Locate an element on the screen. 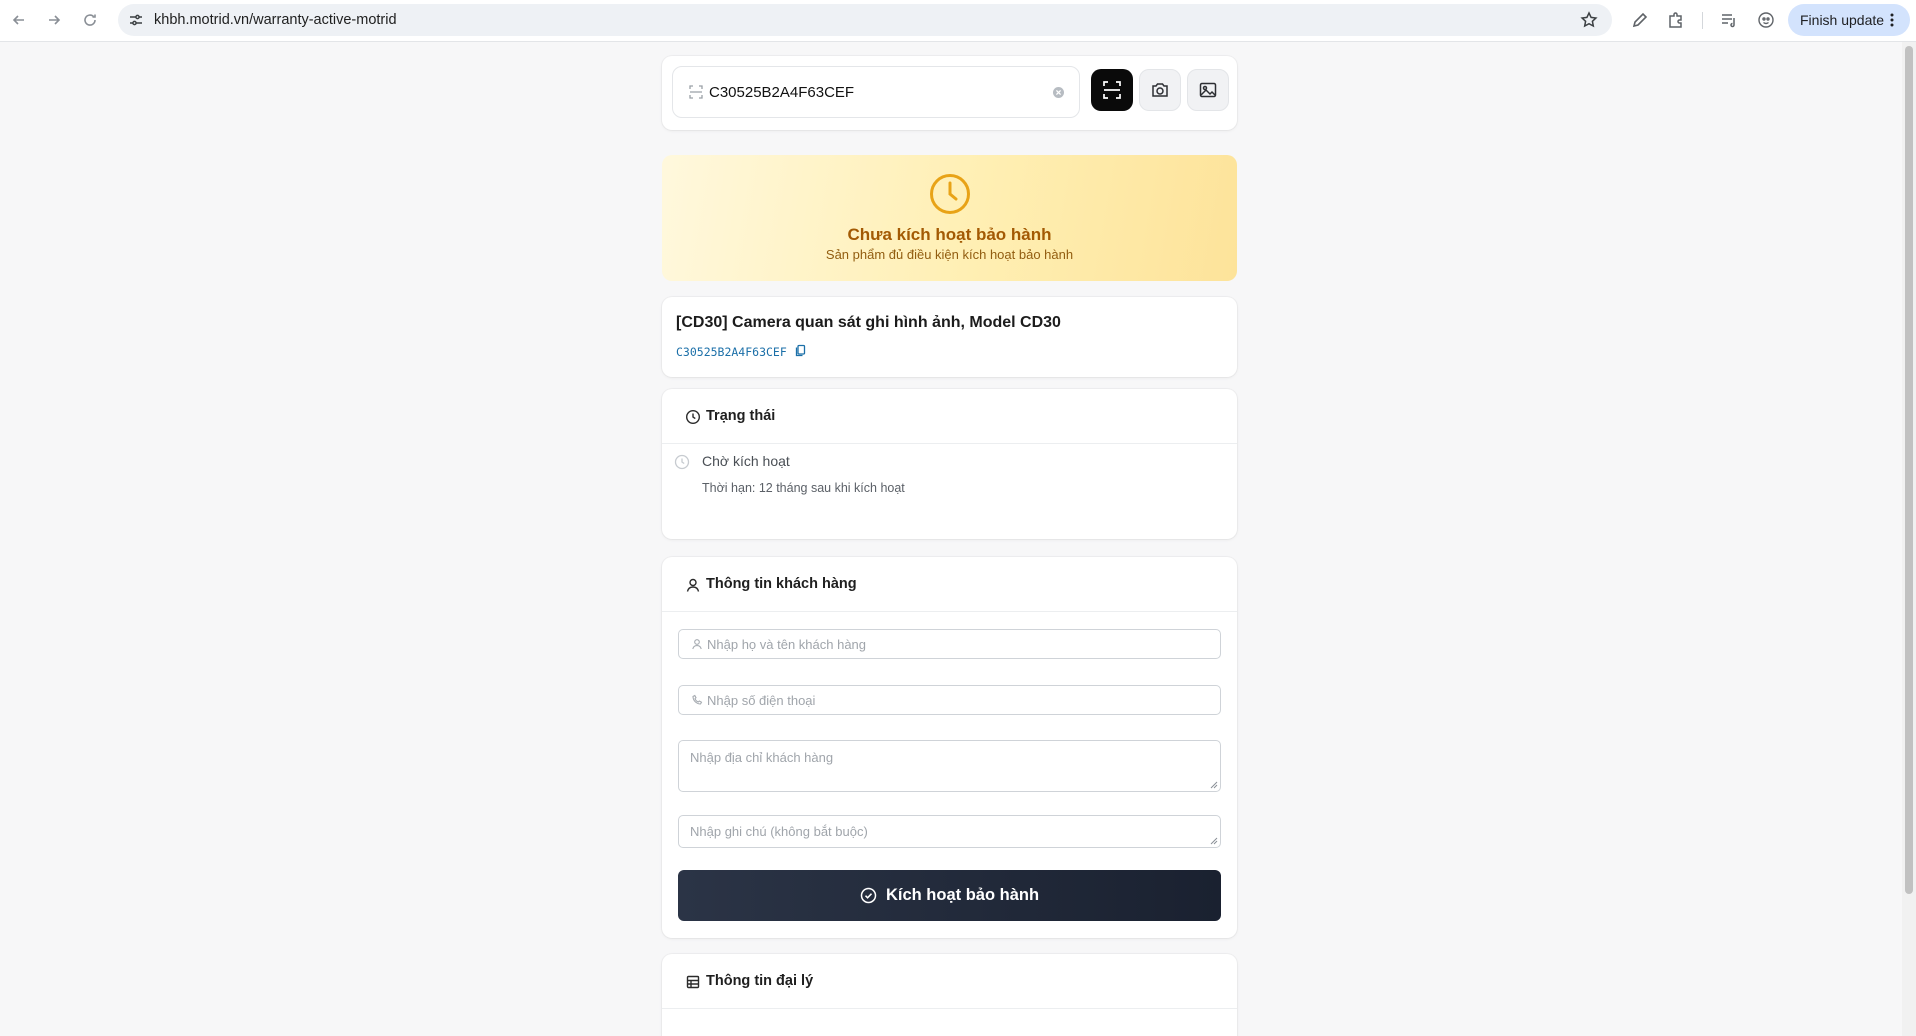 This screenshot has width=1916, height=1036. product-serial: C30525B2A4F63CEF is located at coordinates (731, 352).